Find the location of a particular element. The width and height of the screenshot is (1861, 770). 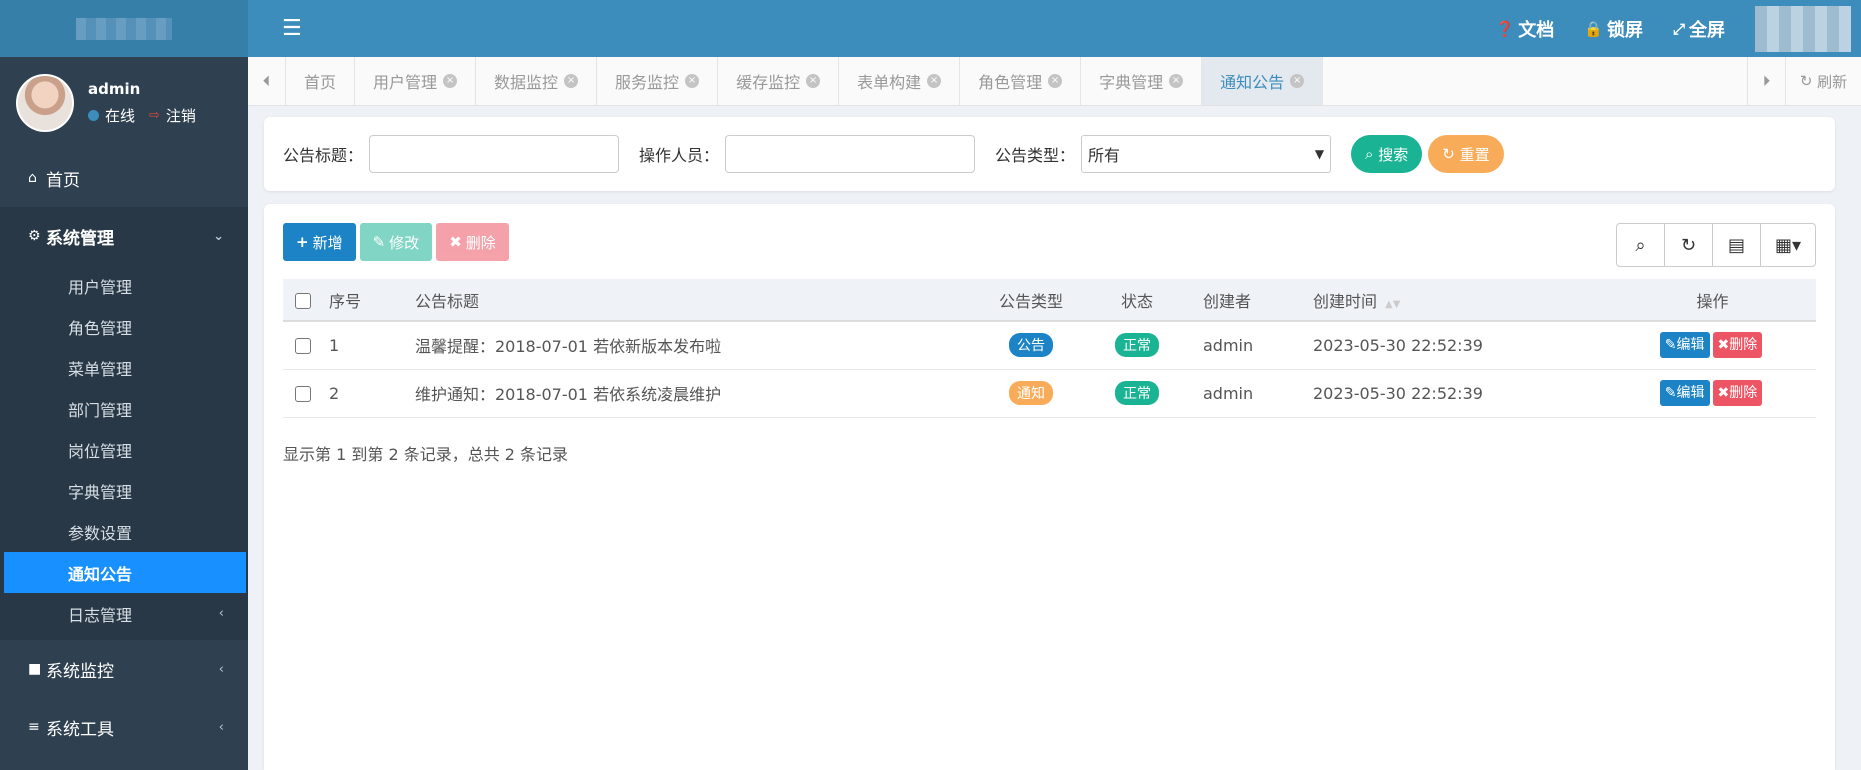

sidebar-item-logs: 日志管理 ‹ is located at coordinates (124, 613).